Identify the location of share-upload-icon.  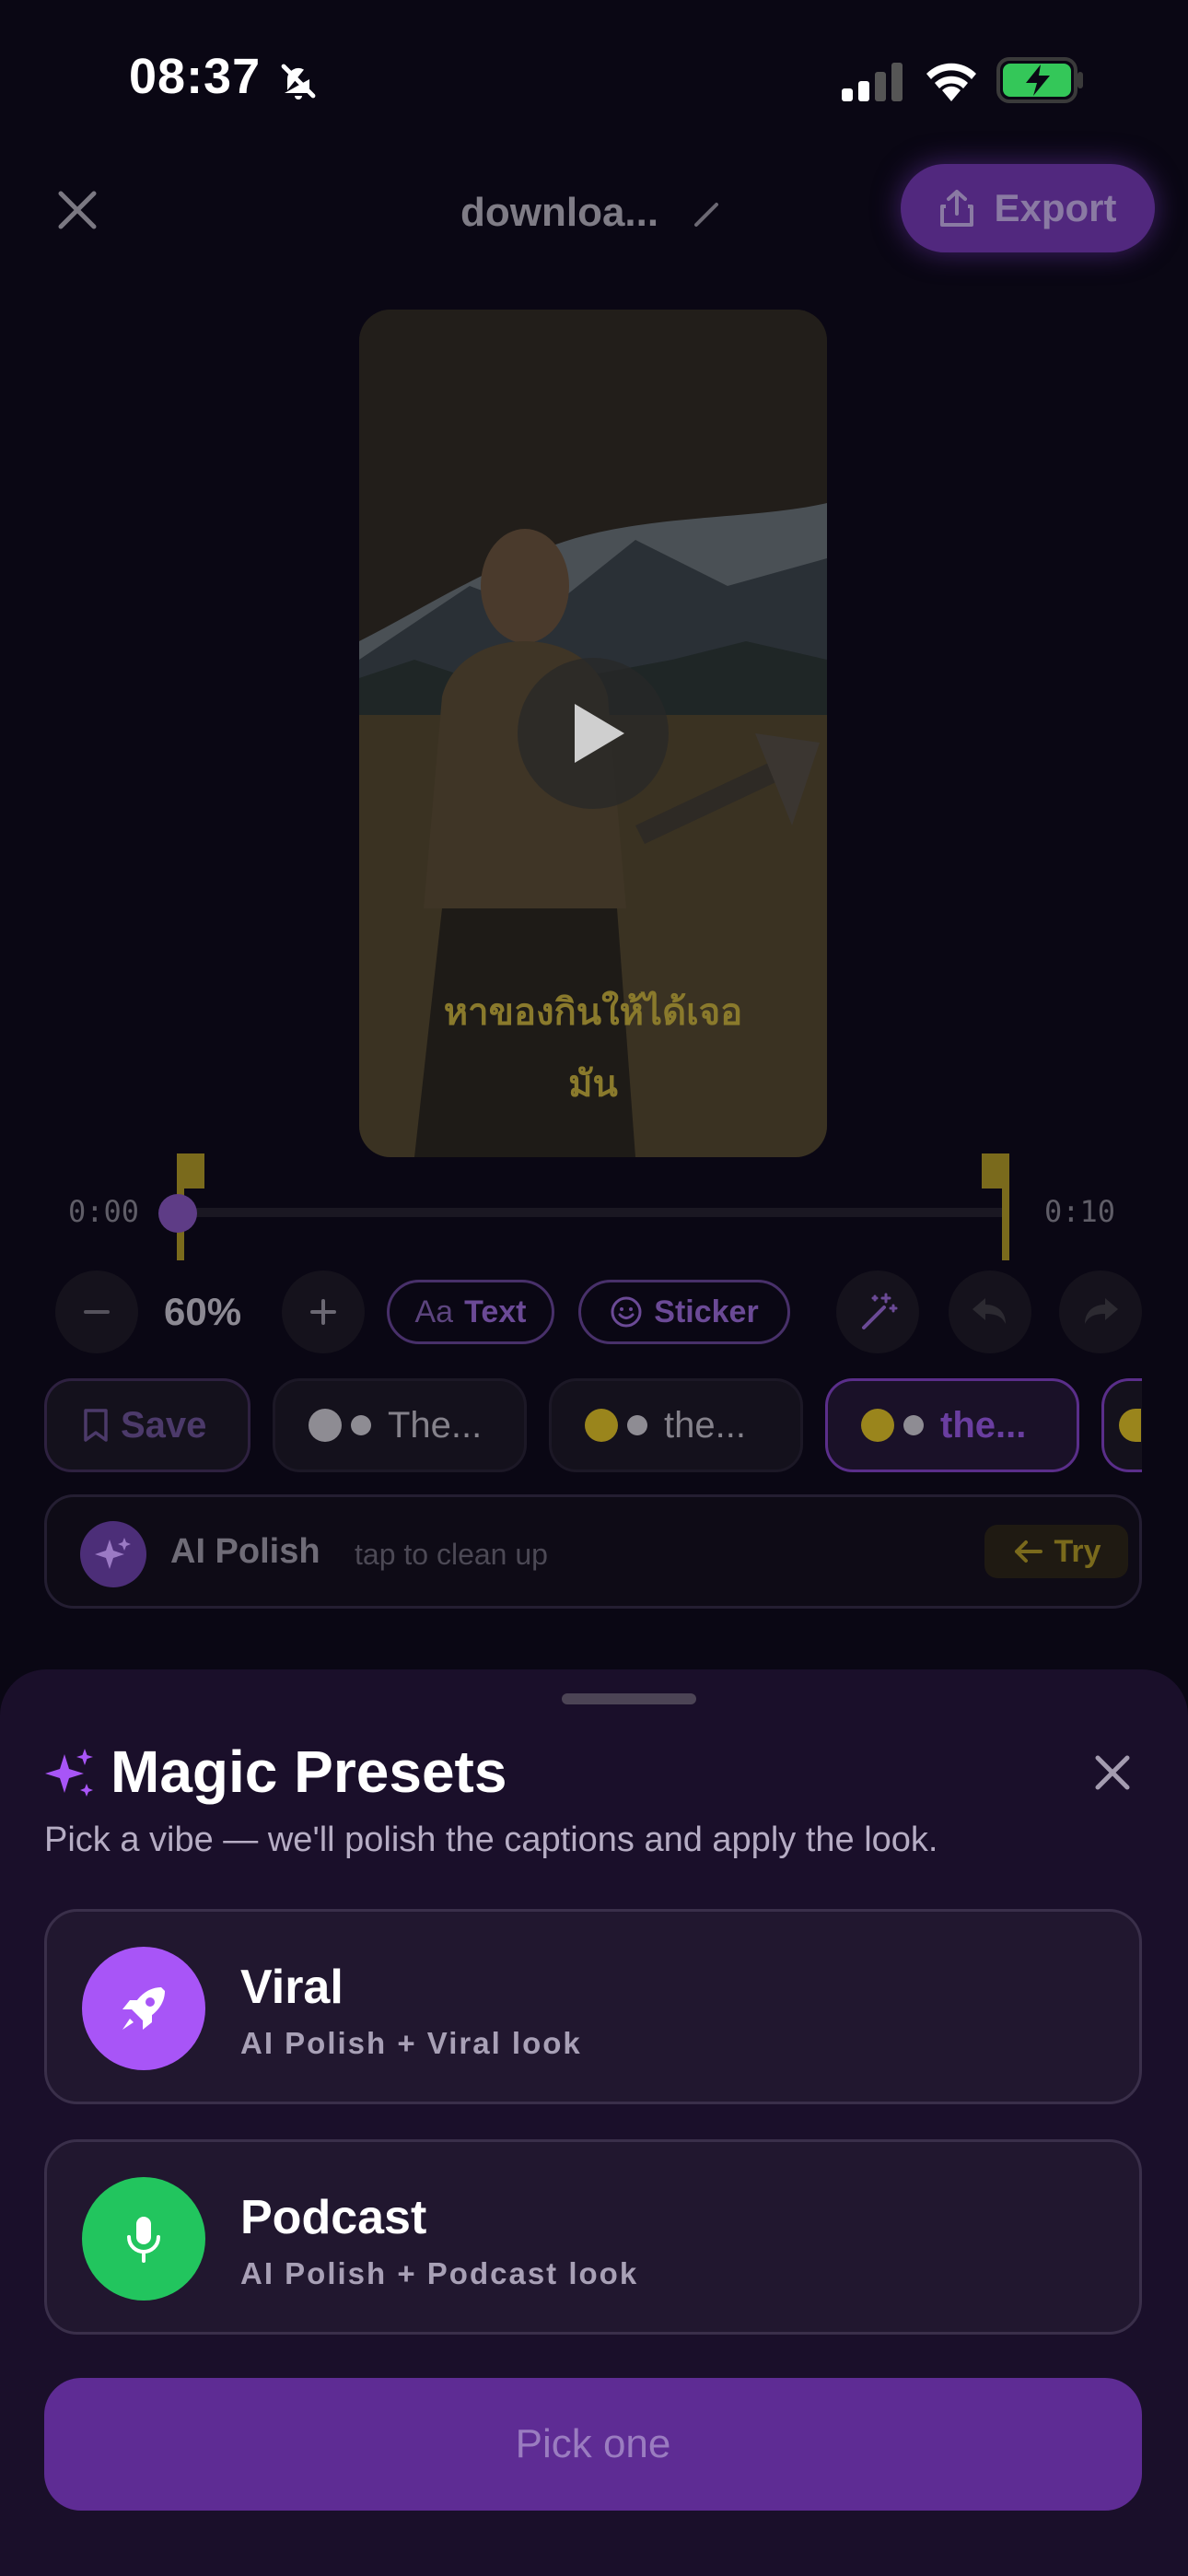
(957, 208).